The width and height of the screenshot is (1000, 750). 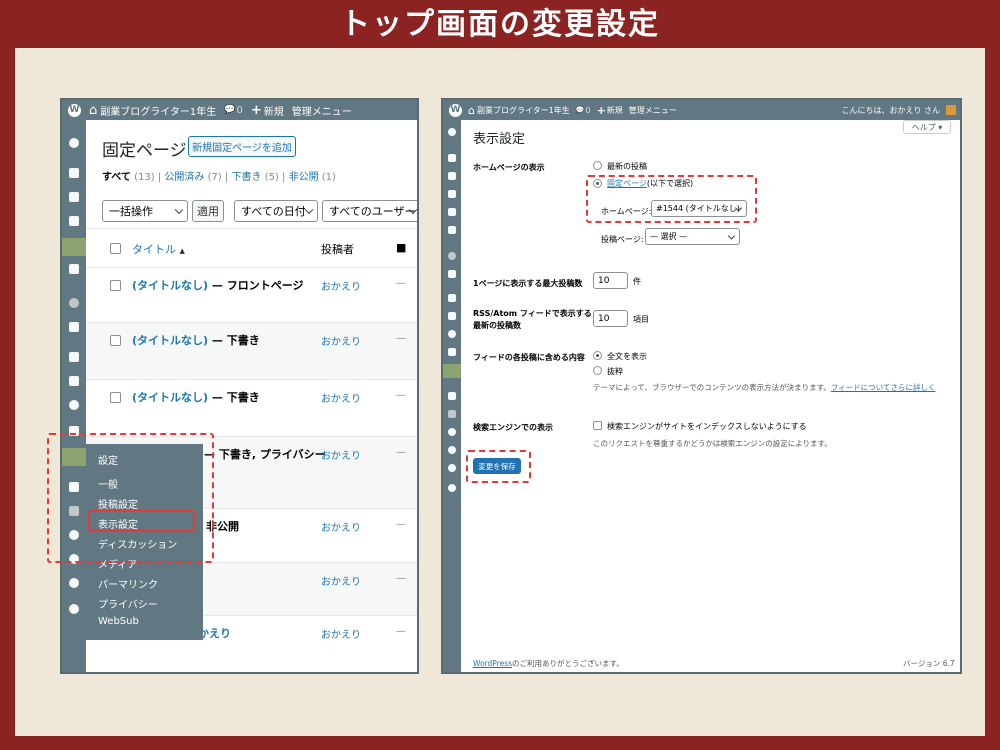 What do you see at coordinates (610, 280) in the screenshot?
I see `posts-per-page-input: 10` at bounding box center [610, 280].